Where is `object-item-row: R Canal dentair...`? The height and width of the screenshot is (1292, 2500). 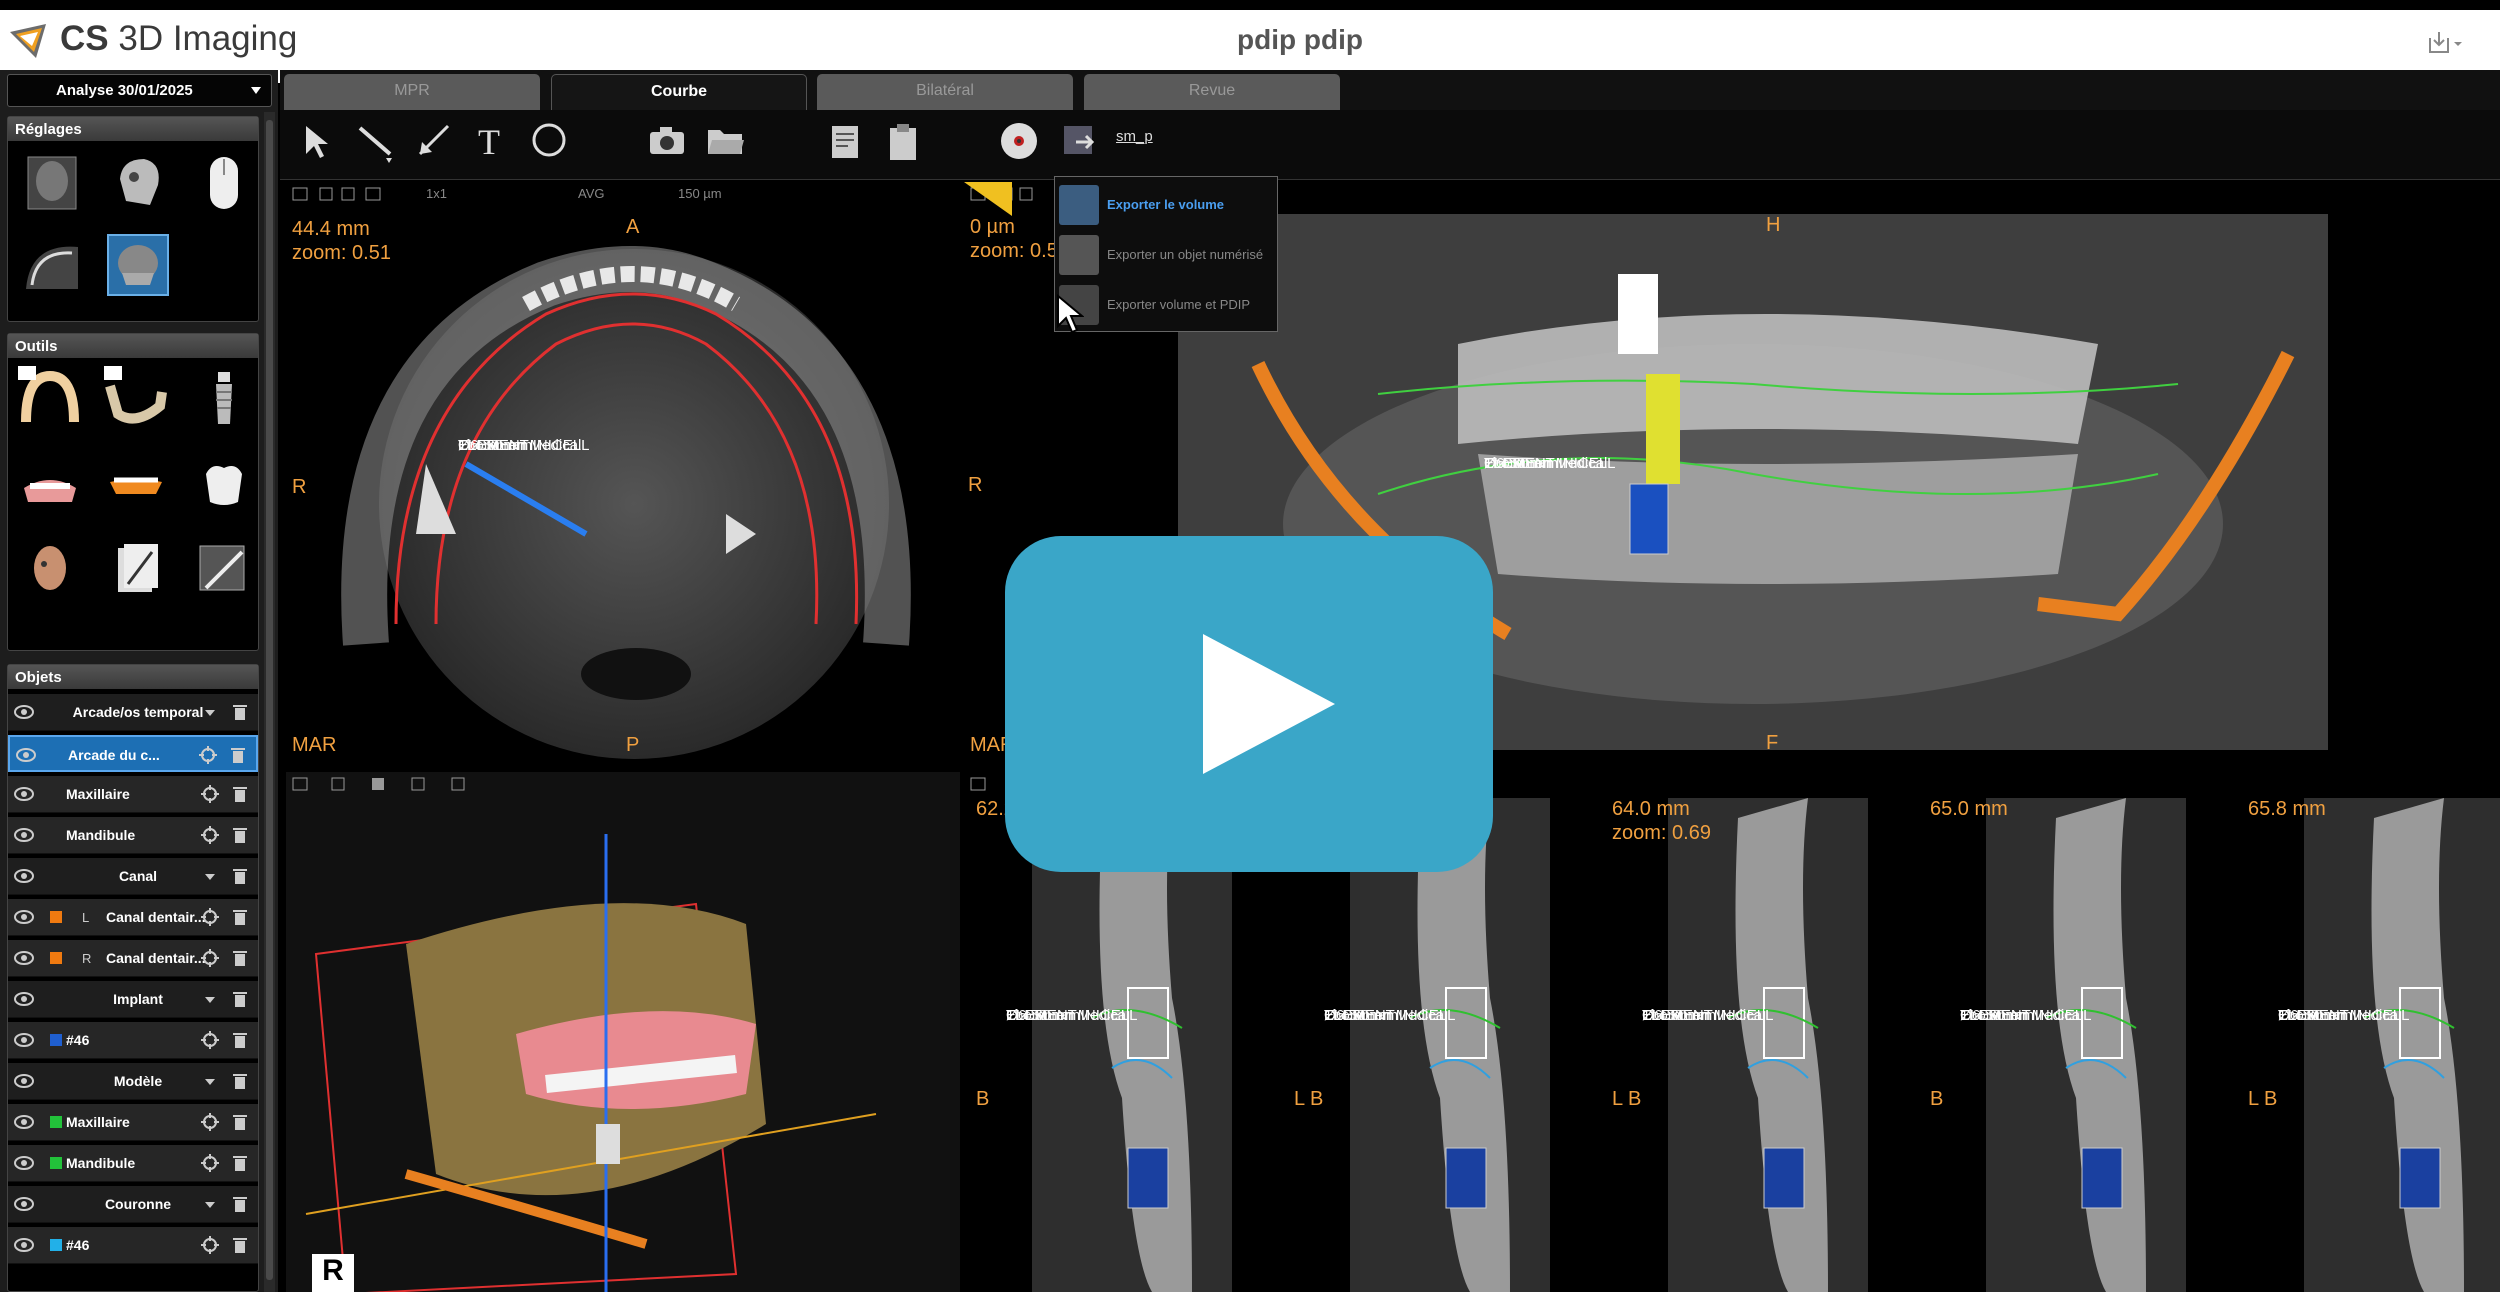
object-item-row: R Canal dentair... is located at coordinates (133, 958).